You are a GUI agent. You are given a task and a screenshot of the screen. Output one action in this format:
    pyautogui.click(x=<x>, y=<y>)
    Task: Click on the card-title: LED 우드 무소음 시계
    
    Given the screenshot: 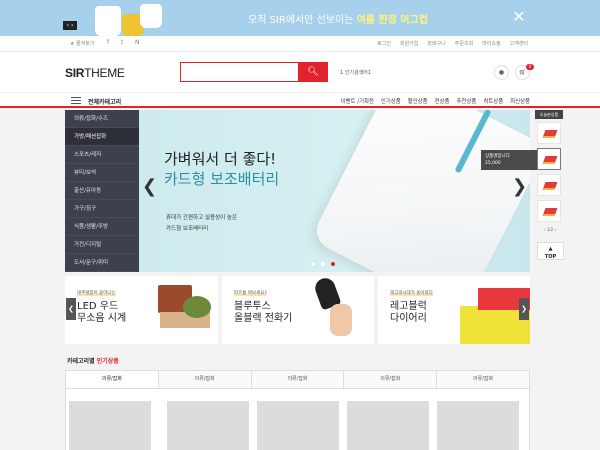 What is the action you would take?
    pyautogui.click(x=102, y=312)
    